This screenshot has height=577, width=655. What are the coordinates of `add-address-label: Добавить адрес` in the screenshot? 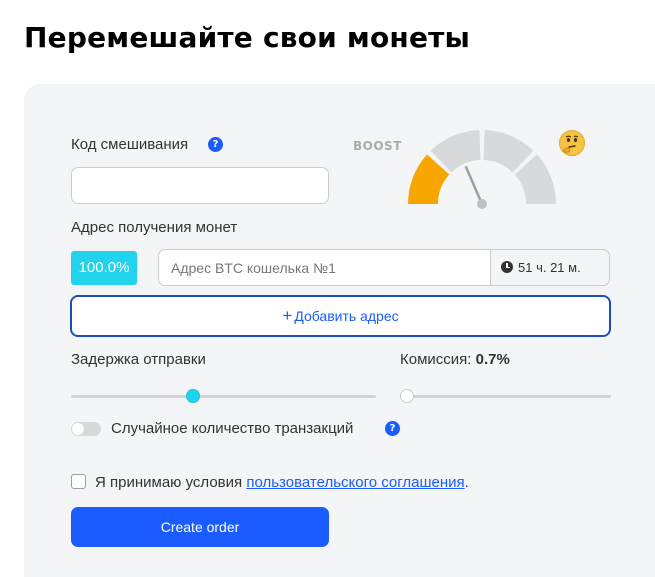 It's located at (346, 316).